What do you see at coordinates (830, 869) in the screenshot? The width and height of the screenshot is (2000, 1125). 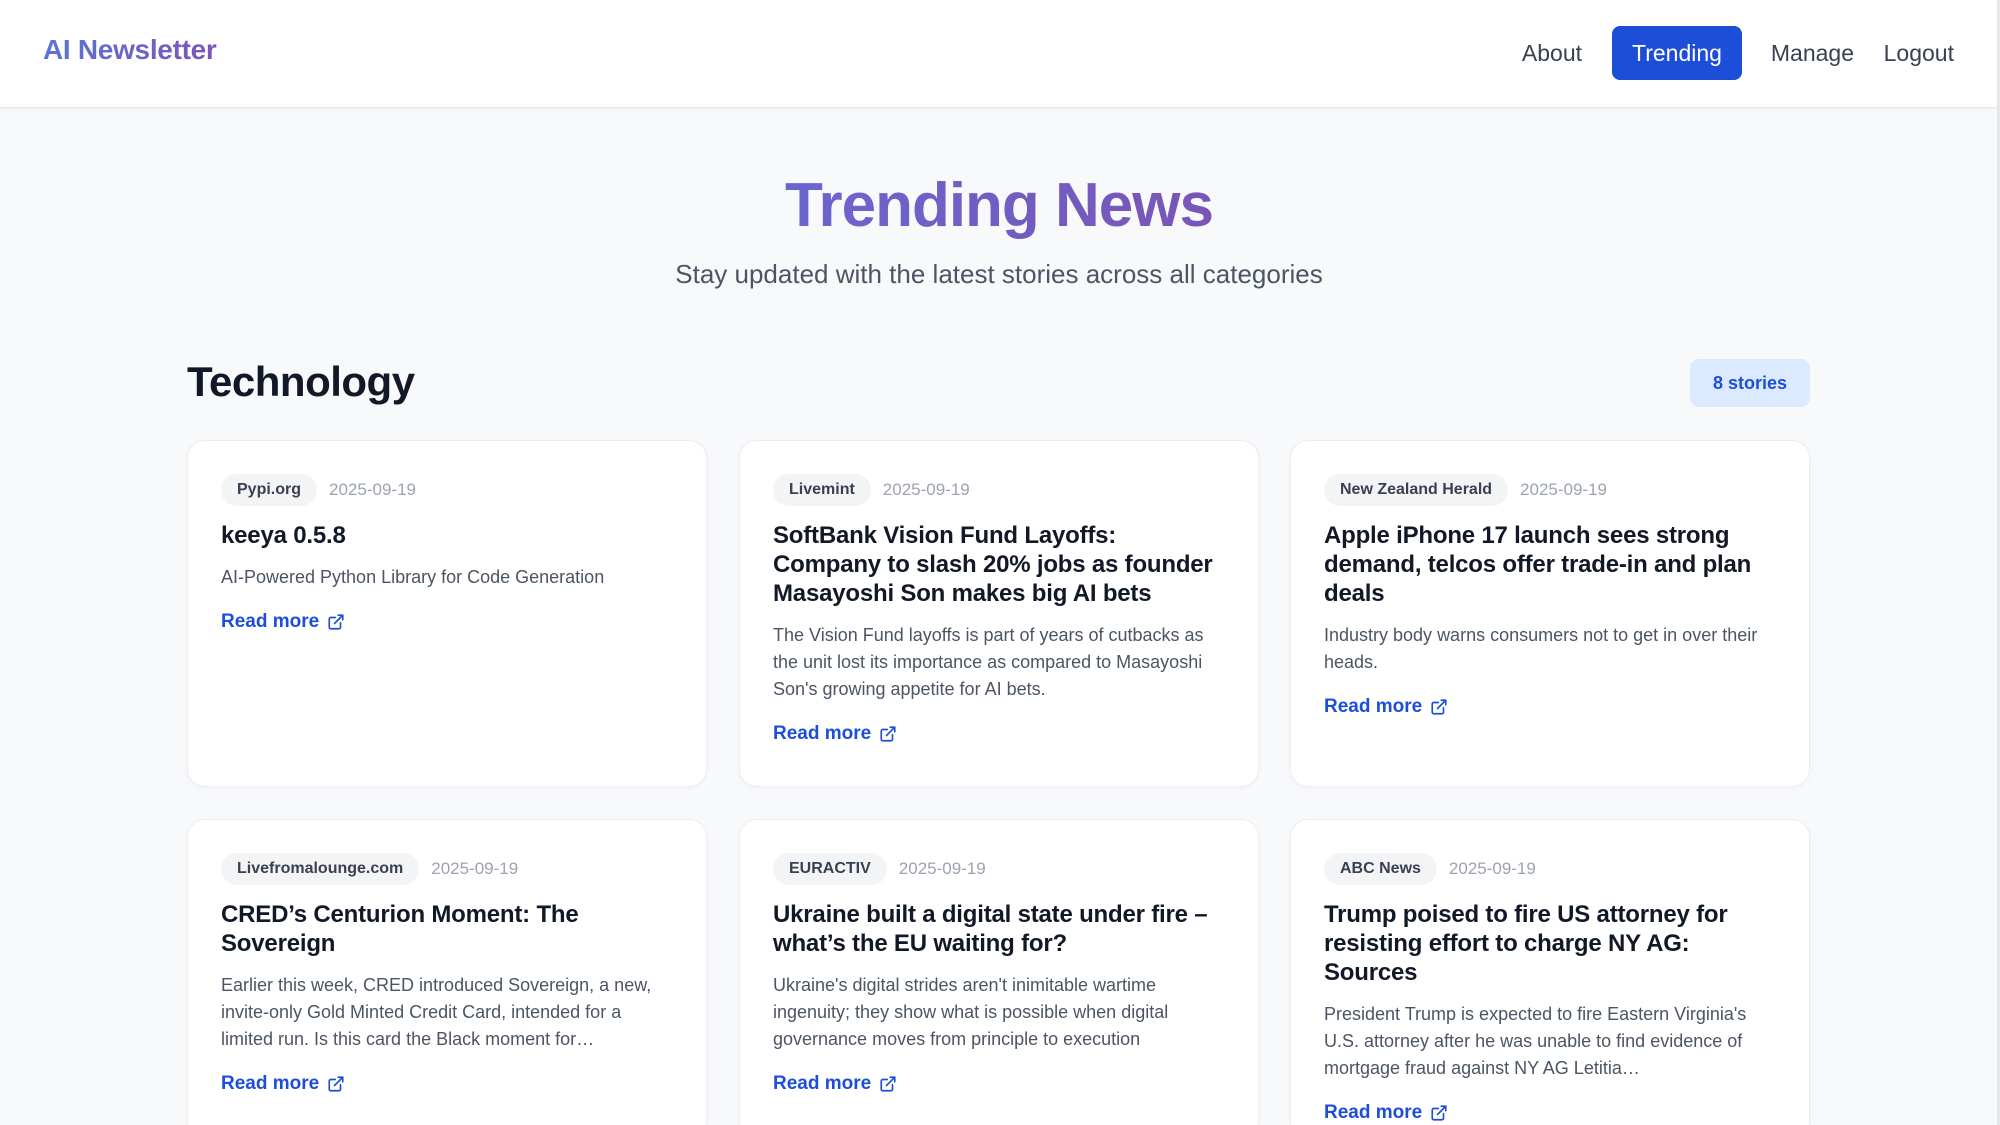 I see `source-badge: EURACTIV` at bounding box center [830, 869].